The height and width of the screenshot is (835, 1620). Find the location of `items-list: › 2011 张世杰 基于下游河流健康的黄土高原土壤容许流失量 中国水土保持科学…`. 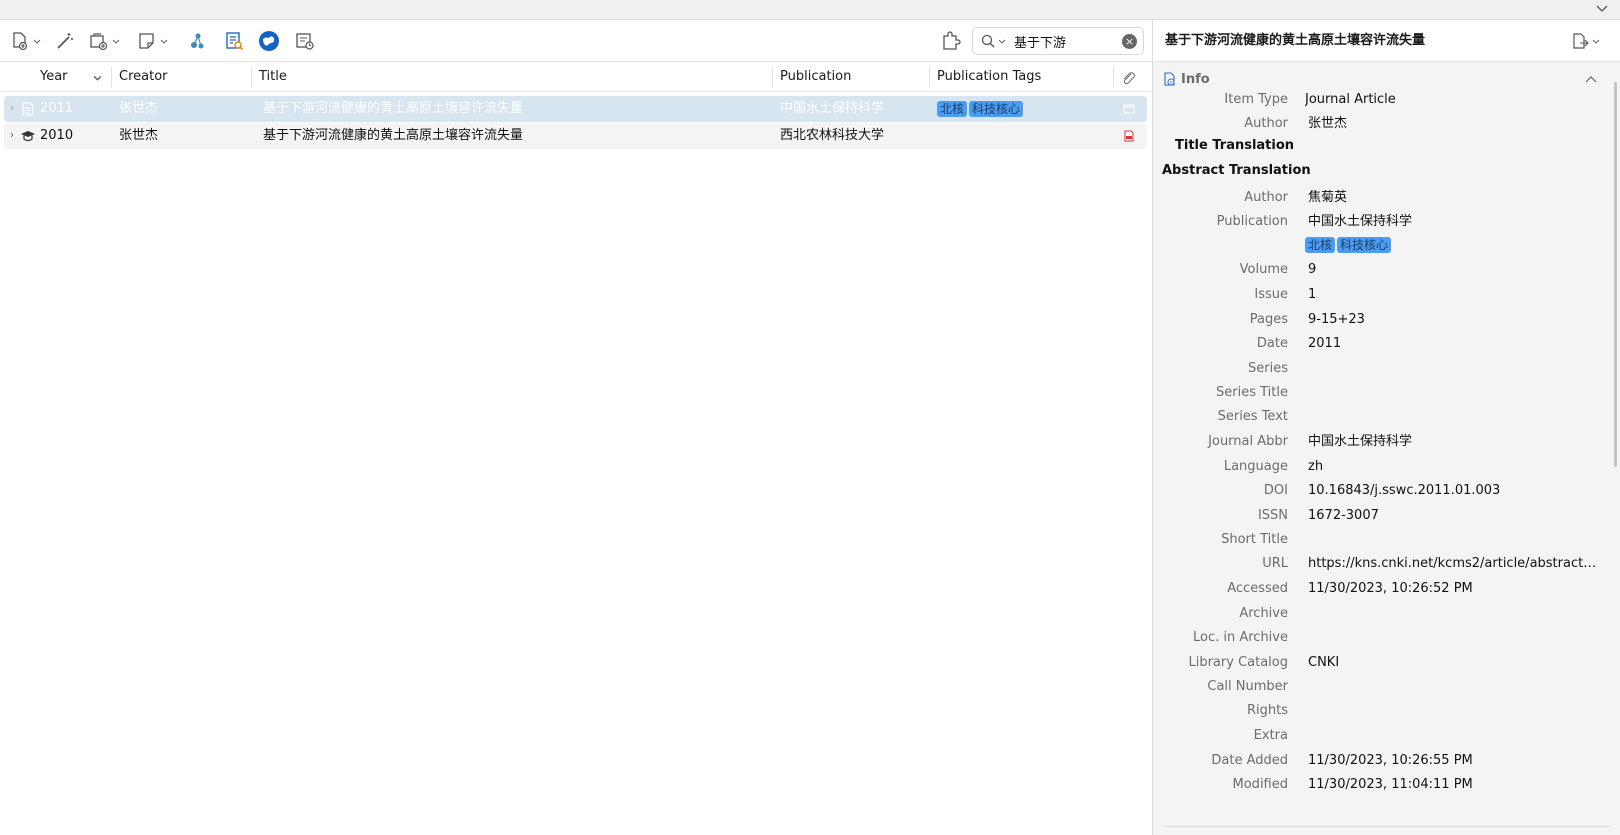

items-list: › 2011 张世杰 基于下游河流健康的黄土高原土壤容许流失量 中国水土保持科学… is located at coordinates (575, 122).